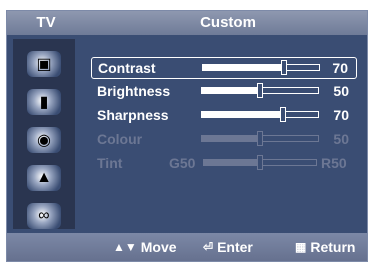 The image size is (375, 266). What do you see at coordinates (44, 178) in the screenshot?
I see `setup-icon: ▲` at bounding box center [44, 178].